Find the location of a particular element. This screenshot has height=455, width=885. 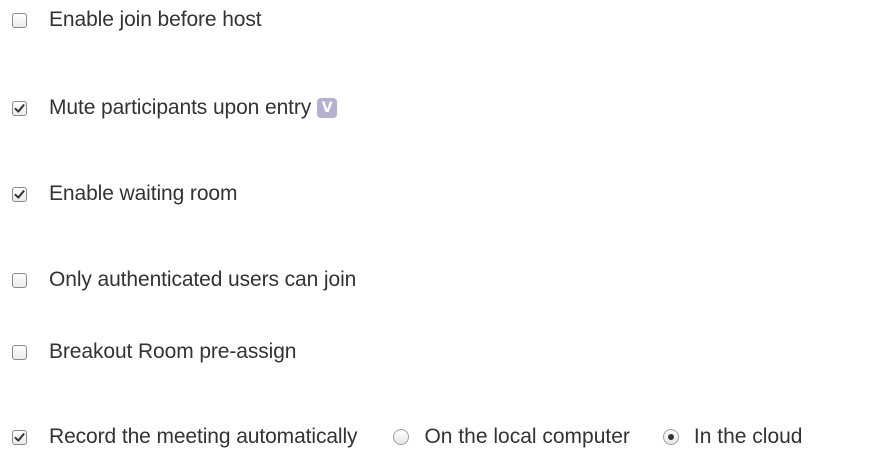

option-label: Breakout Room pre-assign is located at coordinates (173, 351).